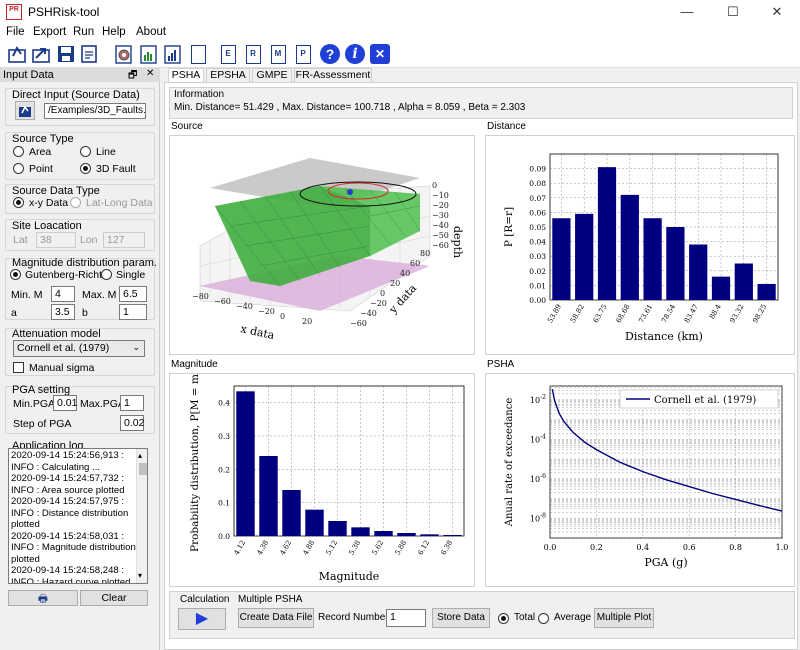 The image size is (800, 650). What do you see at coordinates (624, 618) in the screenshot?
I see `multiple-plot-button: Multiple Plot` at bounding box center [624, 618].